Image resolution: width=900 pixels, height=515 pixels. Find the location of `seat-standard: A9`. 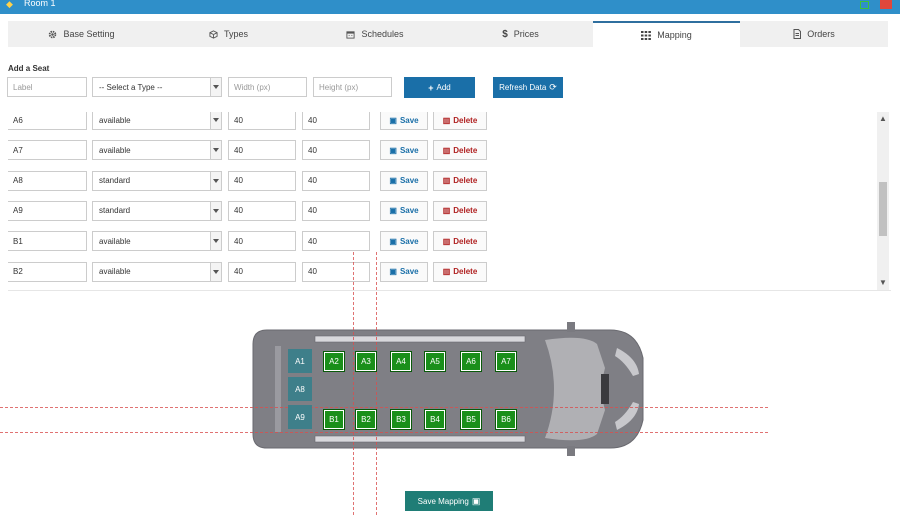

seat-standard: A9 is located at coordinates (300, 417).